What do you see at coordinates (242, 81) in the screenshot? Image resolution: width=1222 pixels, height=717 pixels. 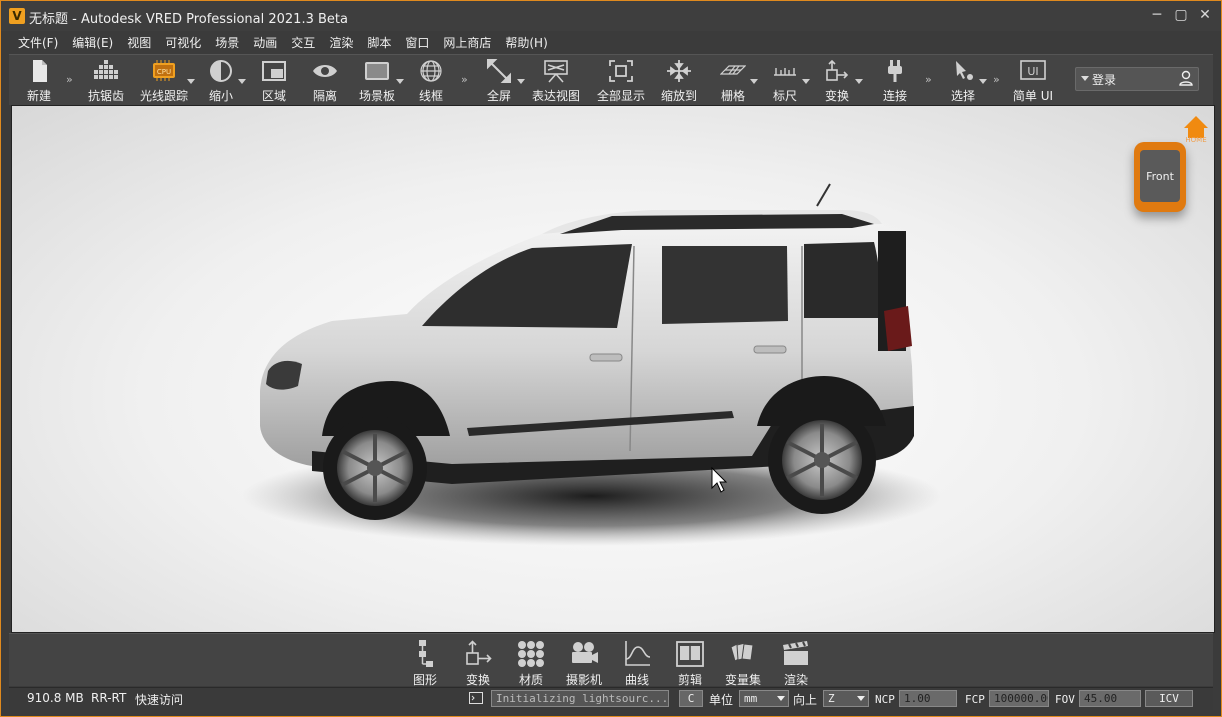 I see `zoom-out-dropdown-icon` at bounding box center [242, 81].